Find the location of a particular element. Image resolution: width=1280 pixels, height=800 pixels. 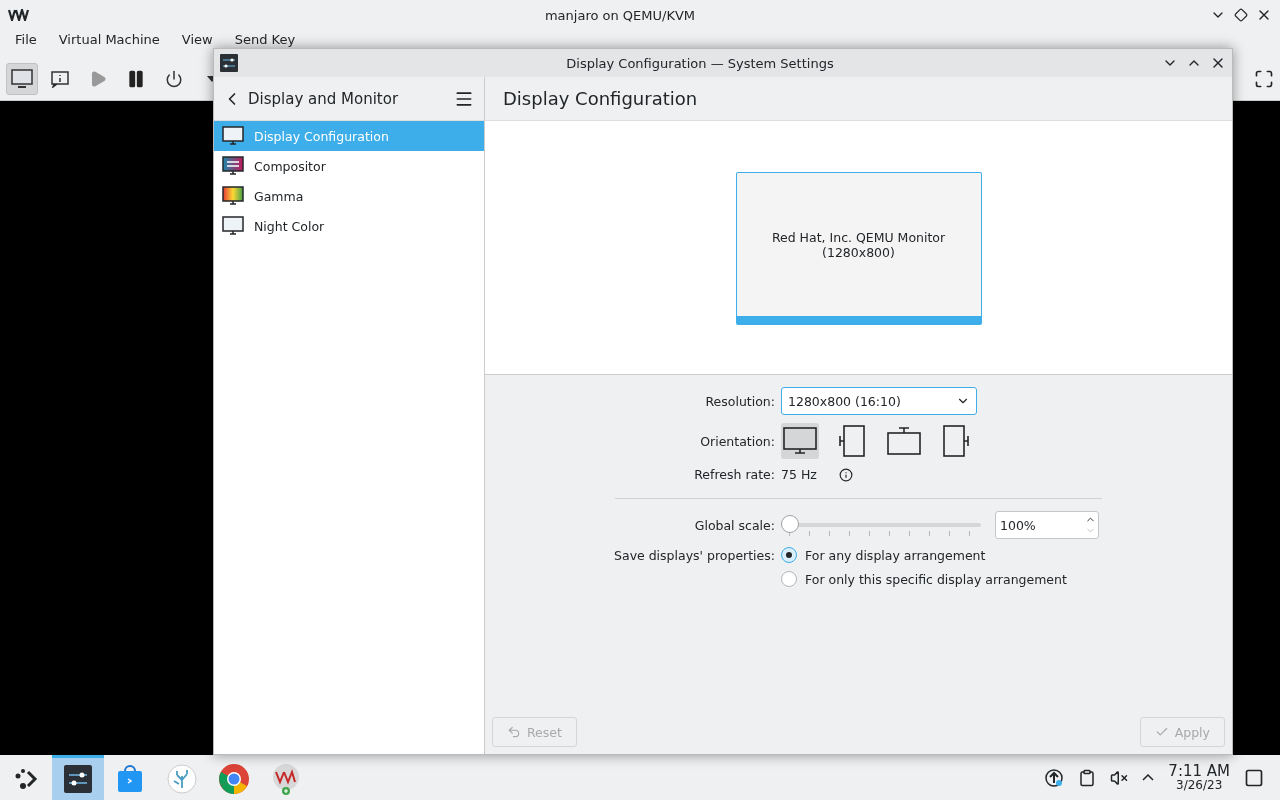

maximize-icon is located at coordinates (1241, 15).